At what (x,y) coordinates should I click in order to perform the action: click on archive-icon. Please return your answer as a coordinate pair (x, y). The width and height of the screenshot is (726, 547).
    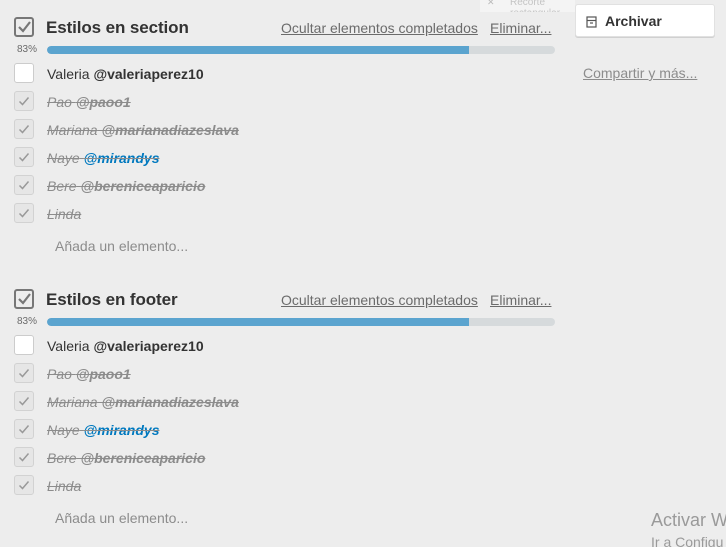
    Looking at the image, I should click on (591, 24).